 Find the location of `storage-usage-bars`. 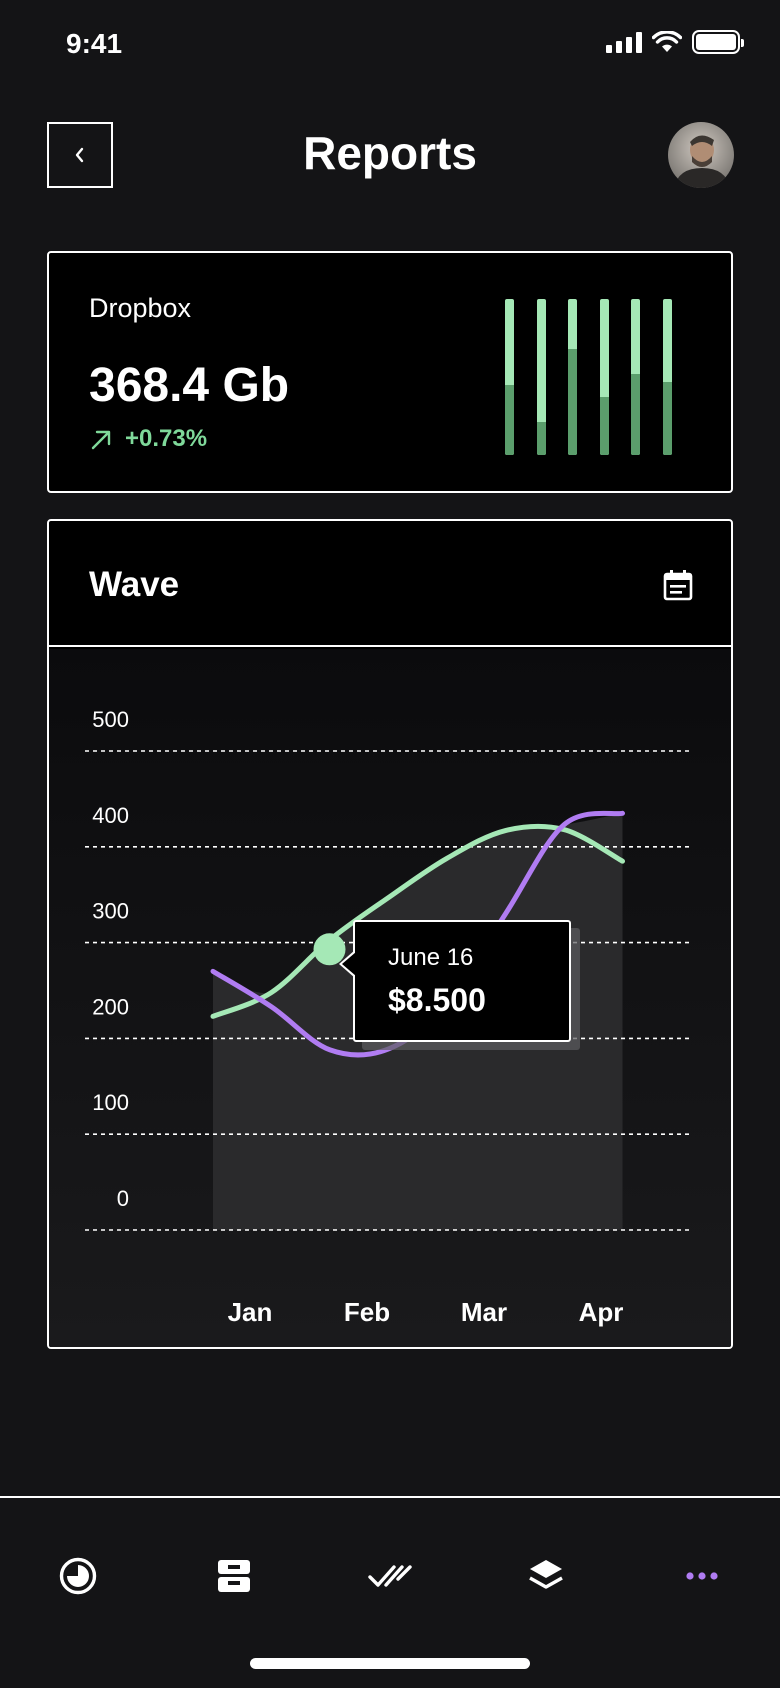

storage-usage-bars is located at coordinates (595, 377).